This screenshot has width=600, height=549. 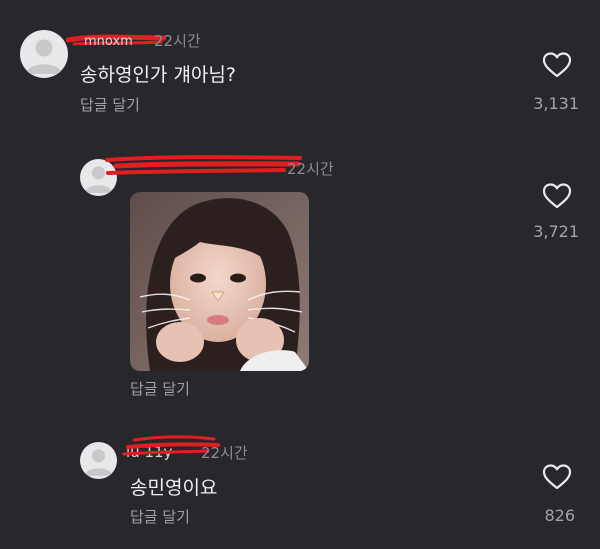 What do you see at coordinates (556, 103) in the screenshot?
I see `like-count: 3,131` at bounding box center [556, 103].